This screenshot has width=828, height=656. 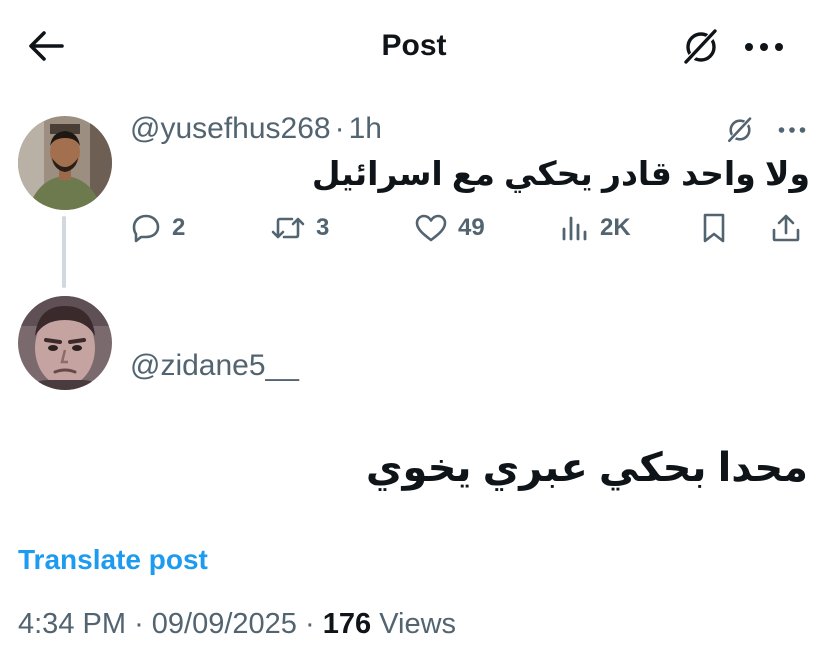 I want to click on repost-count: 3, so click(x=323, y=227).